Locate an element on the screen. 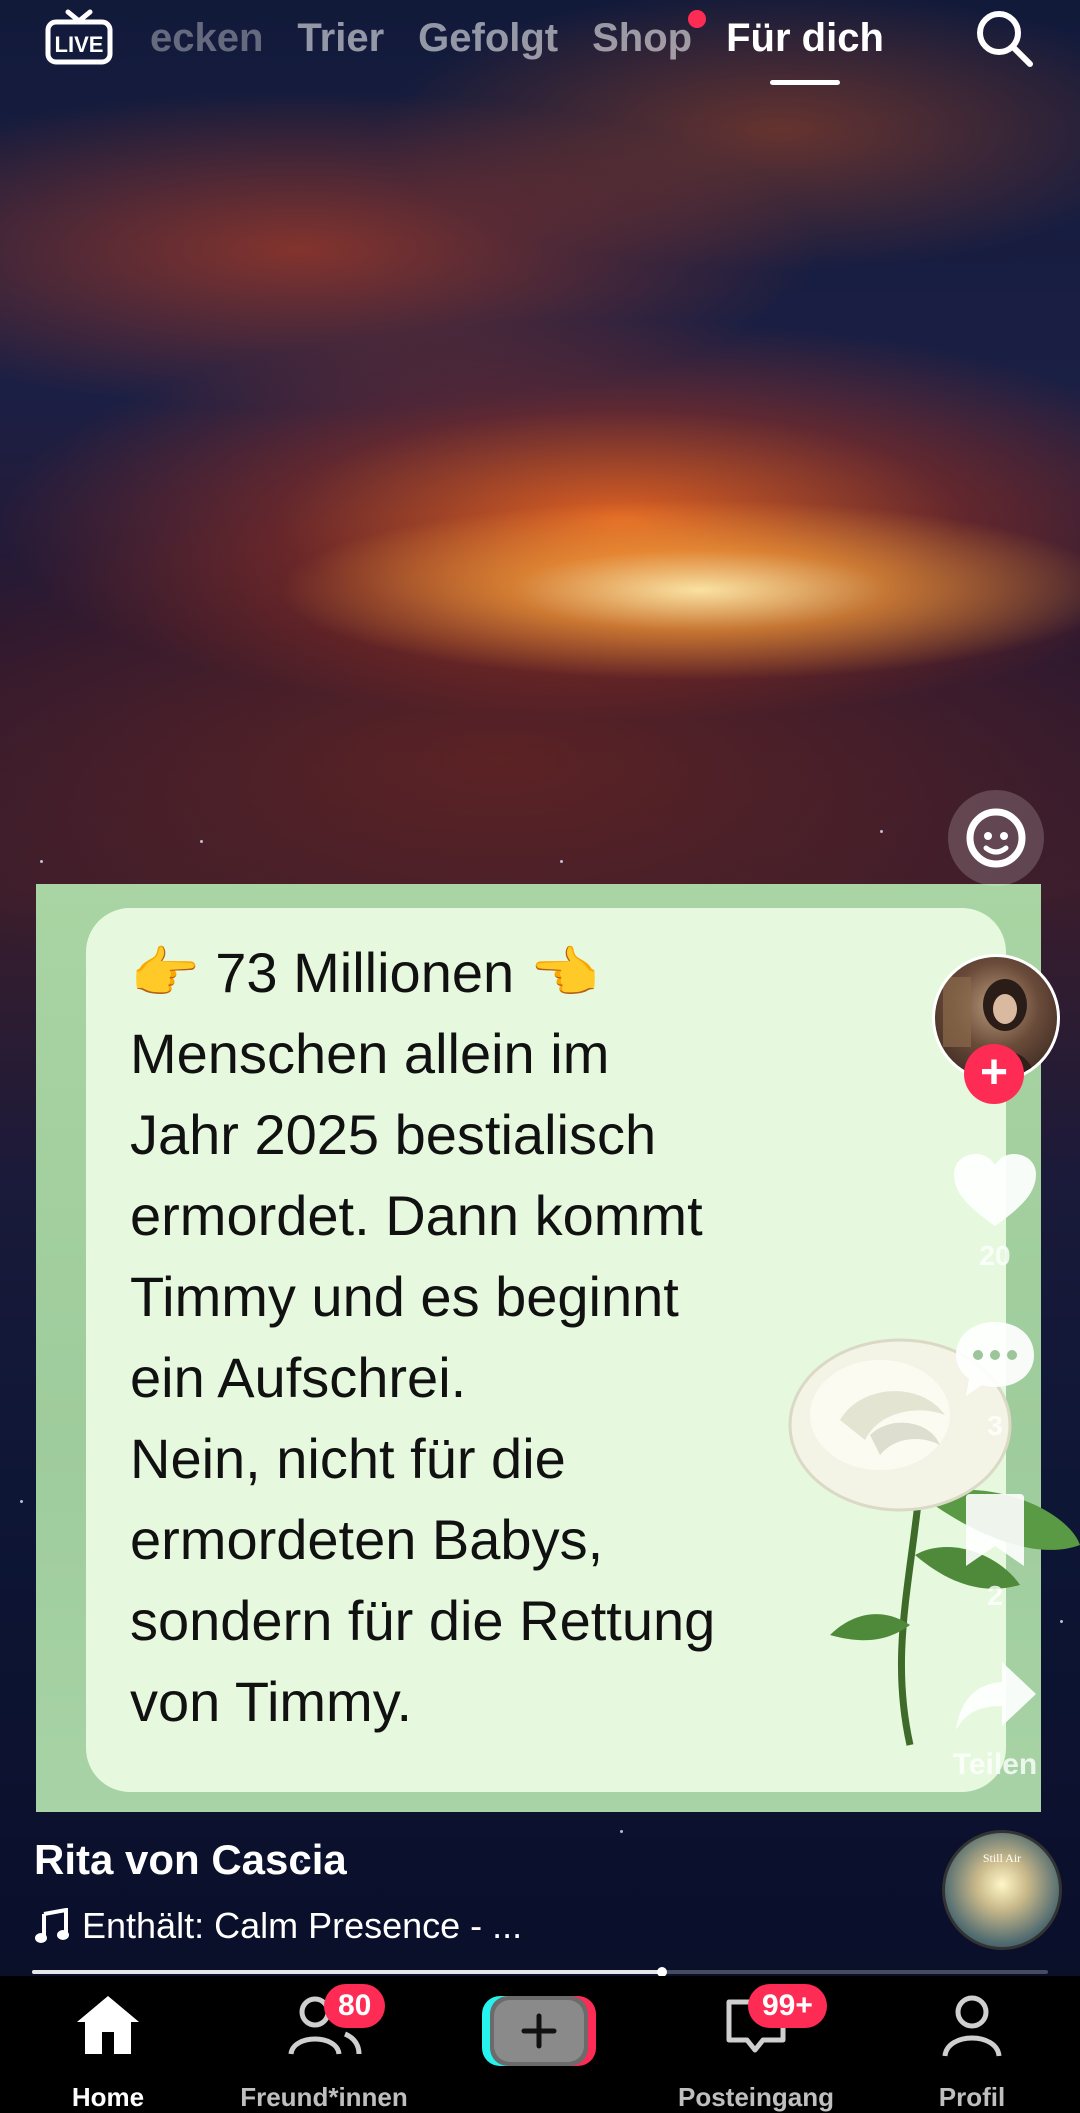 This screenshot has width=1080, height=2113. post-text-line: ein Aufschrei. is located at coordinates (298, 1377).